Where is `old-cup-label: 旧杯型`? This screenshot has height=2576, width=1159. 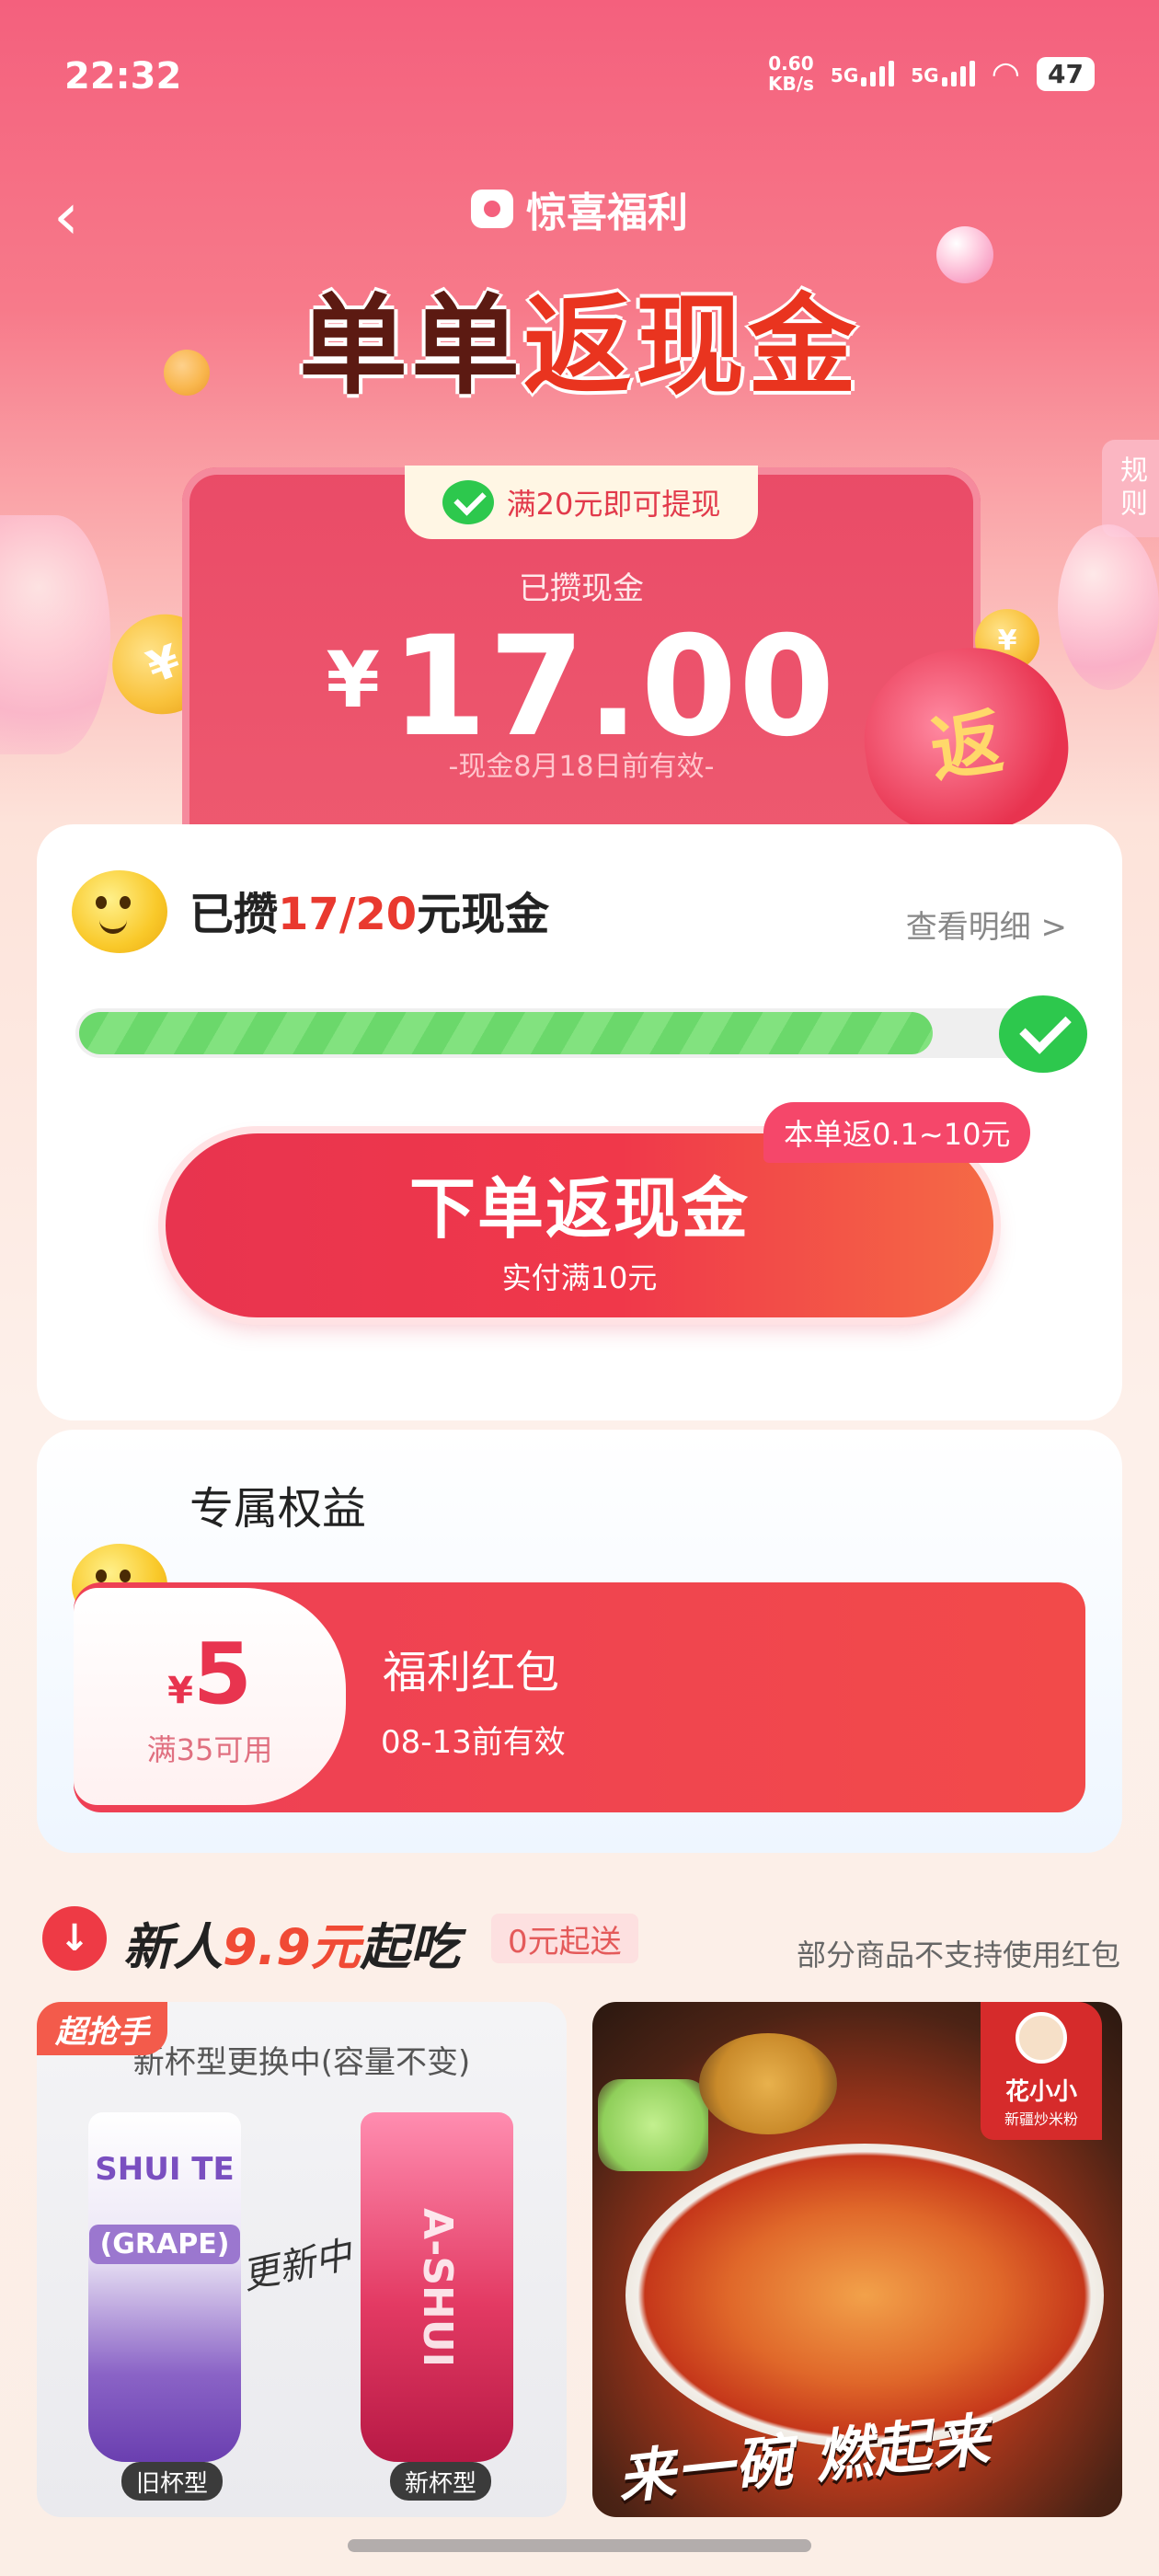
old-cup-label: 旧杯型 is located at coordinates (172, 2481).